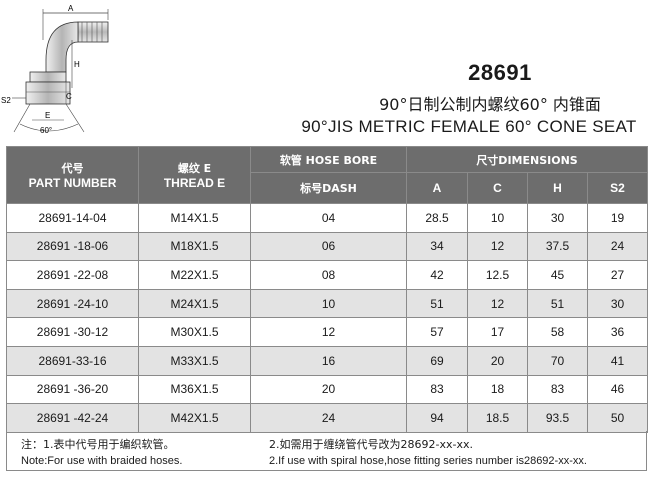 The height and width of the screenshot is (483, 653). What do you see at coordinates (617, 418) in the screenshot?
I see `cell-s2: 50` at bounding box center [617, 418].